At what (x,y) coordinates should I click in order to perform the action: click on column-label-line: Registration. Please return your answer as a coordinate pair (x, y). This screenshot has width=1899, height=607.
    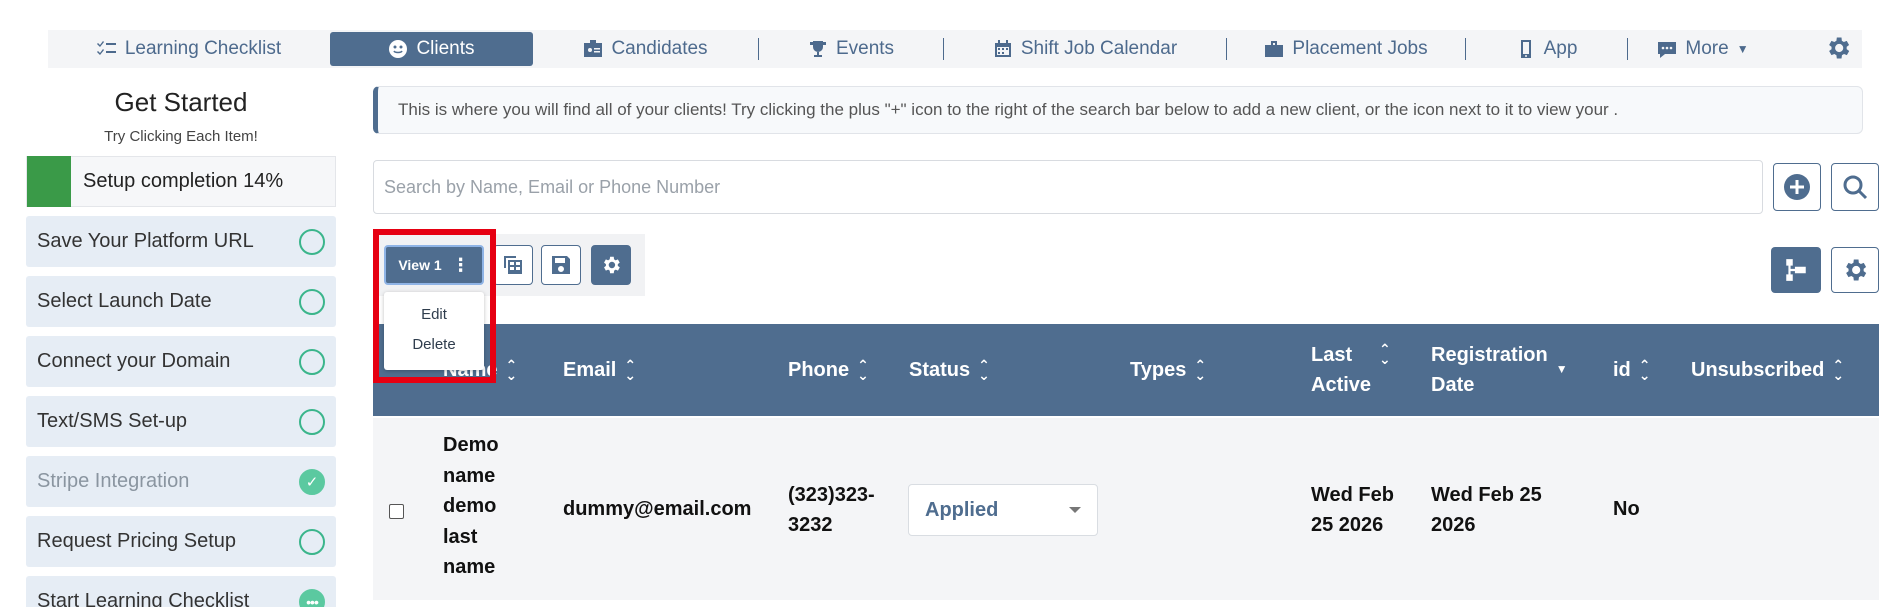
    Looking at the image, I should click on (1489, 355).